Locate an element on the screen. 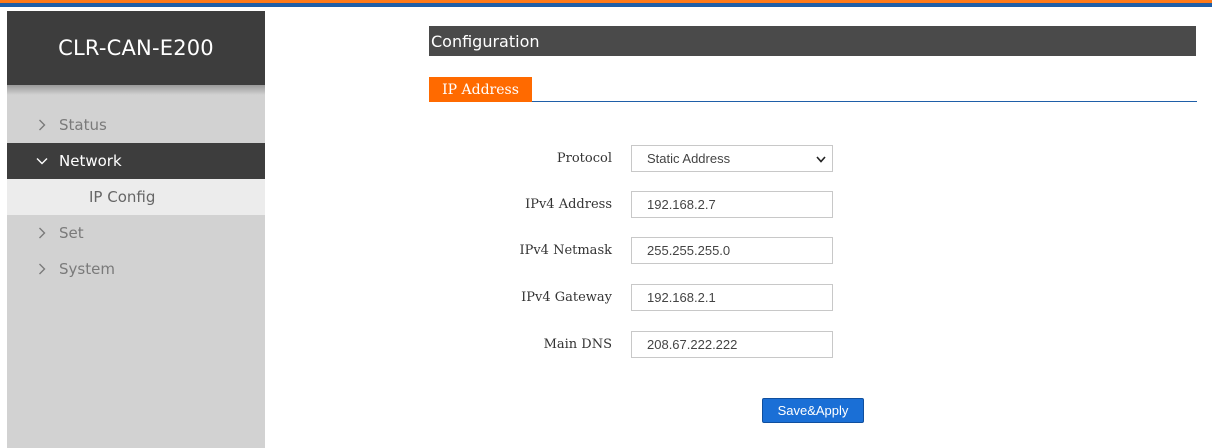 Image resolution: width=1212 pixels, height=448 pixels. main-dns-input: 208.67.222.222 is located at coordinates (732, 344).